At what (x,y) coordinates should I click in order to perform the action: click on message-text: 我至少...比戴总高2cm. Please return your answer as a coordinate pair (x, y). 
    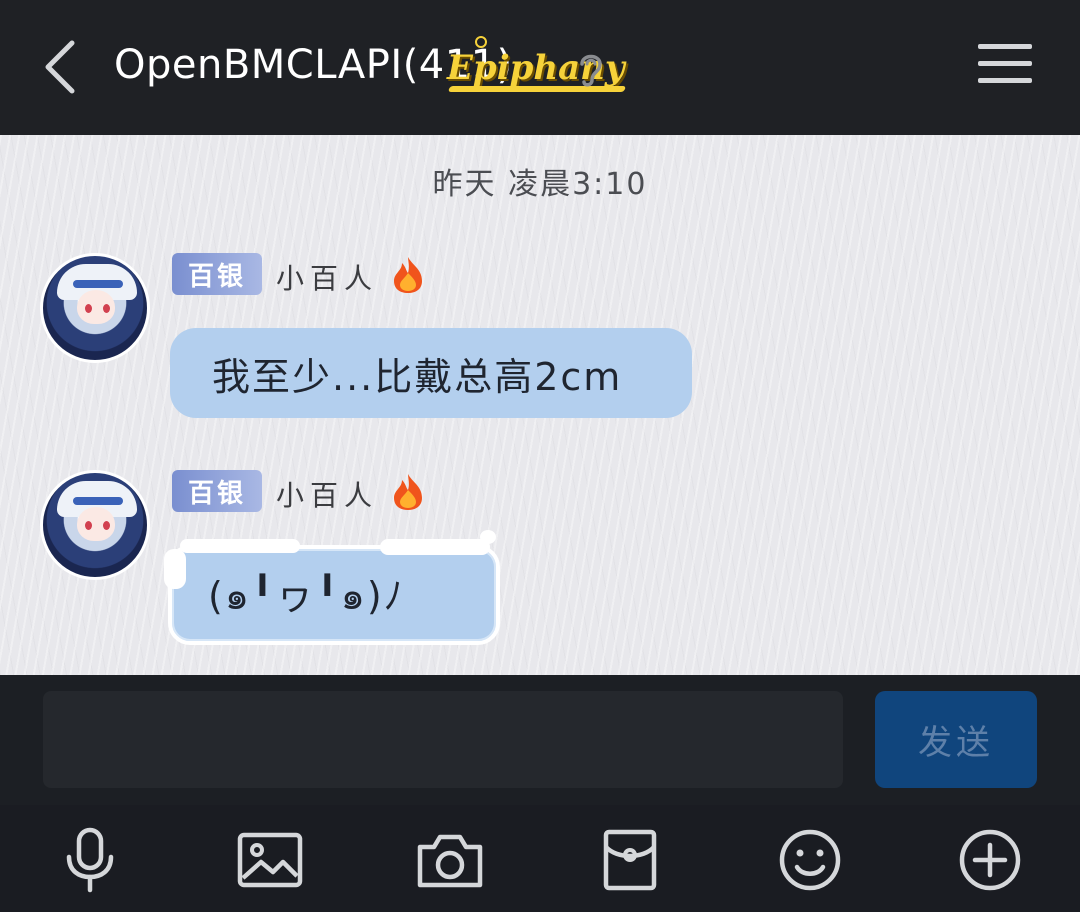
    Looking at the image, I should click on (417, 376).